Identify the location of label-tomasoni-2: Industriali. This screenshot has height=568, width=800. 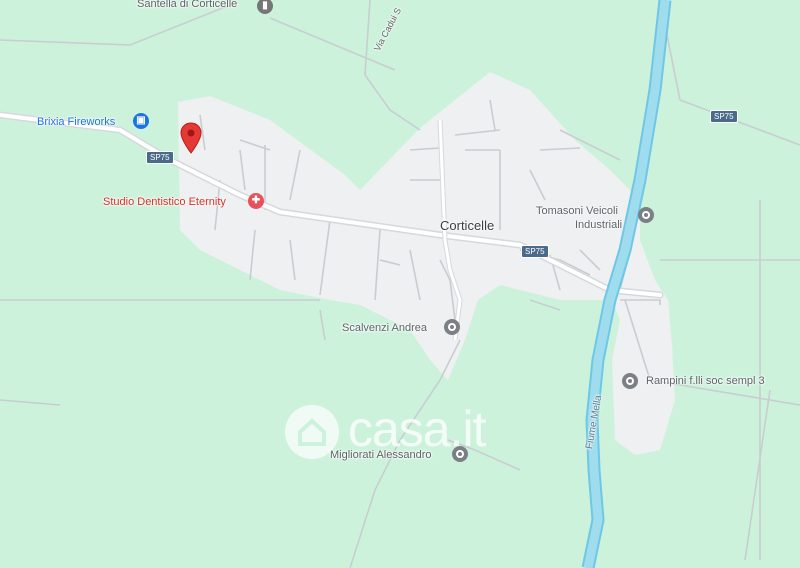
(598, 225).